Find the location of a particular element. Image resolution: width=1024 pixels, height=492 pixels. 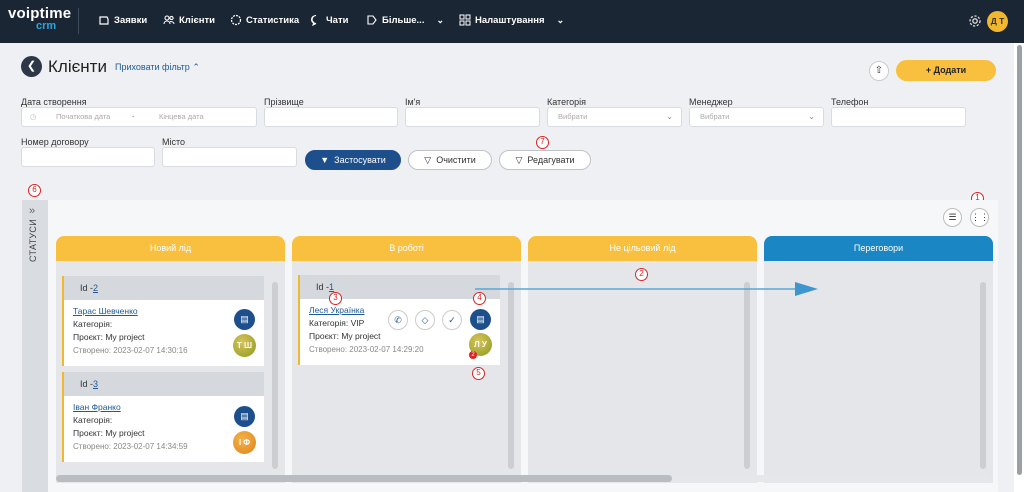

drag-arrow-icon is located at coordinates (646, 289).